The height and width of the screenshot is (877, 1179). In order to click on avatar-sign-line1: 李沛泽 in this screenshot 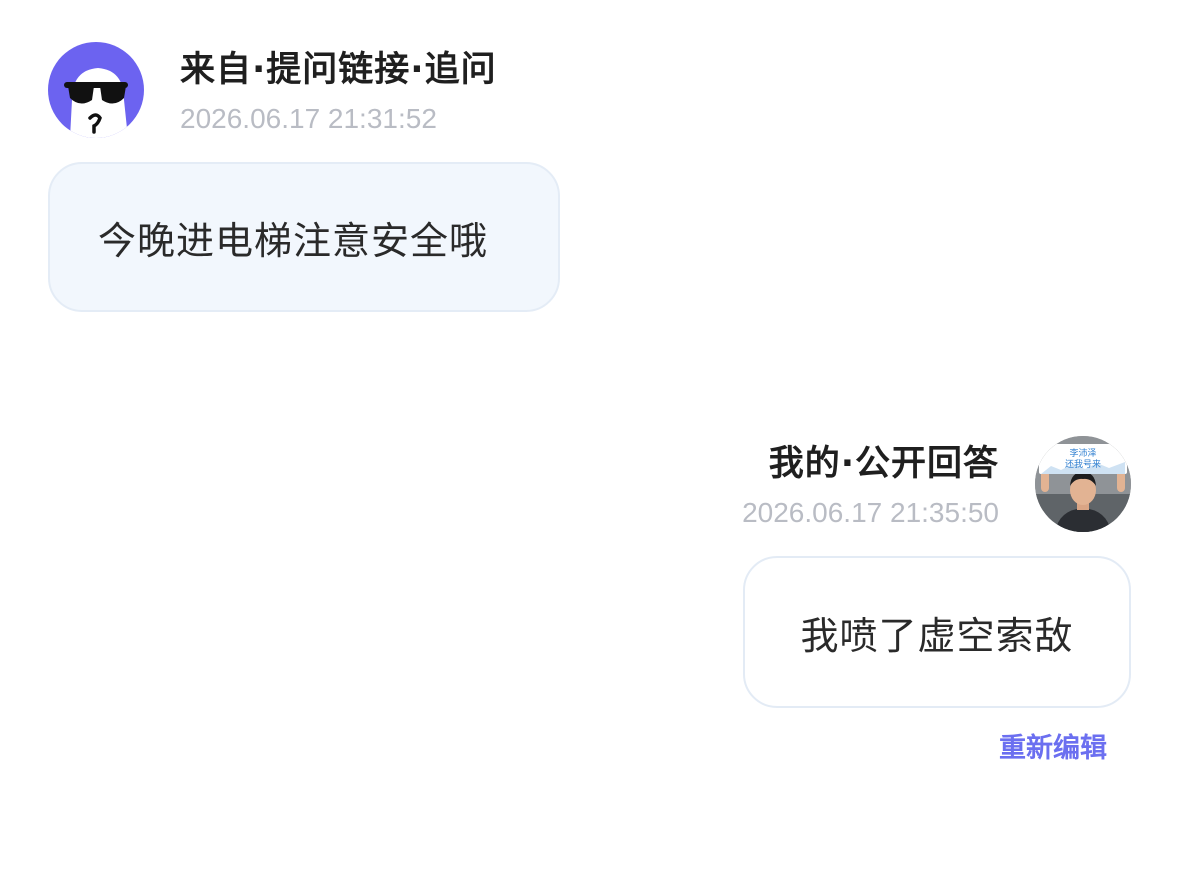, I will do `click(1082, 453)`.